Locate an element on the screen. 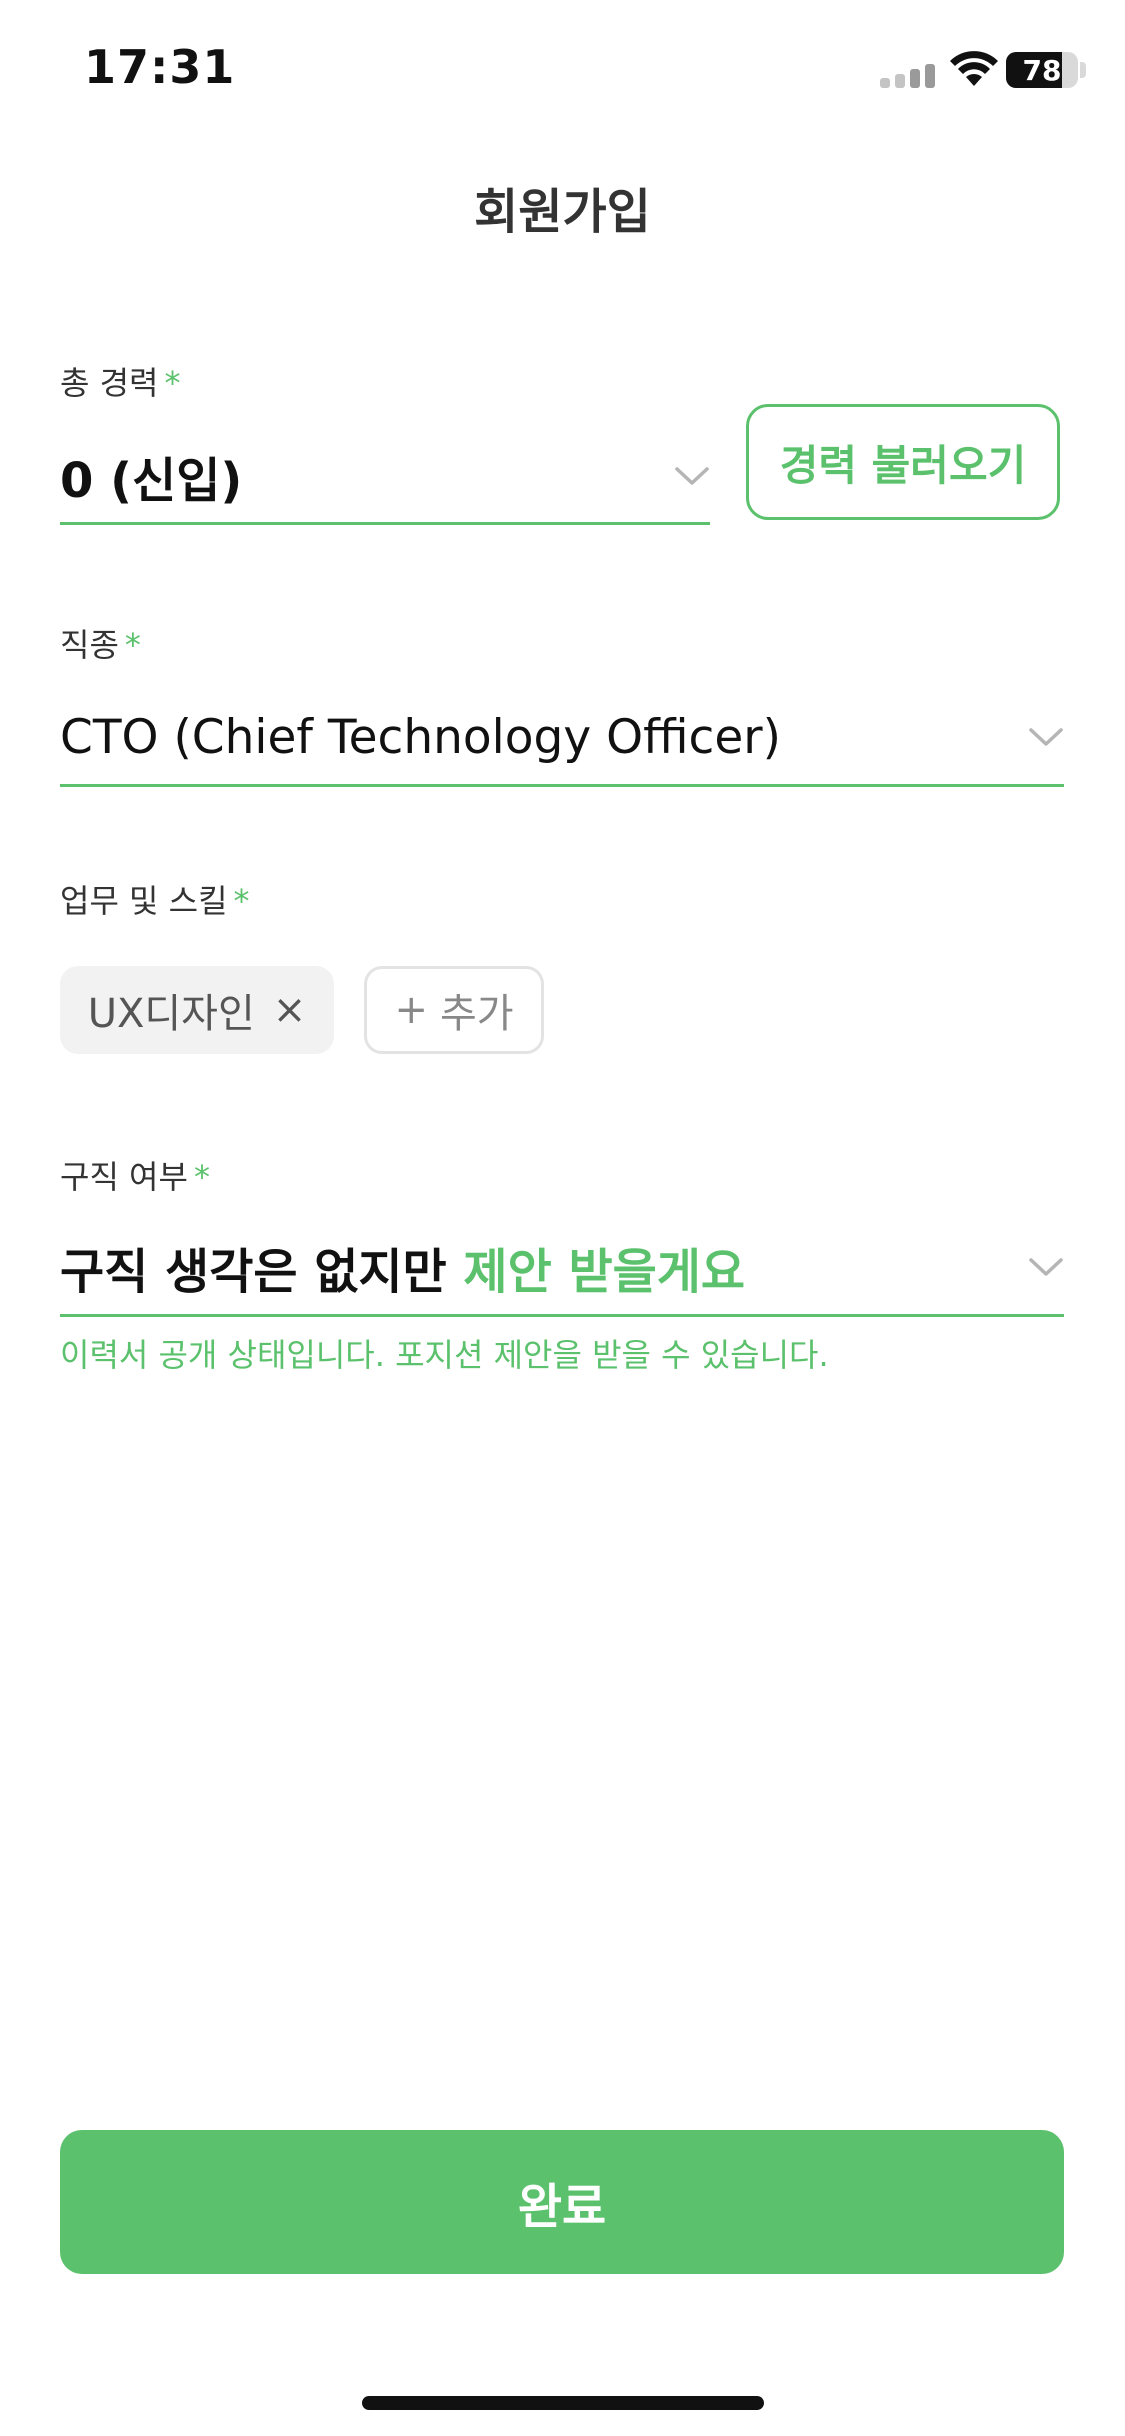  job-seeking-label-text: 구직 여부 is located at coordinates (124, 1177).